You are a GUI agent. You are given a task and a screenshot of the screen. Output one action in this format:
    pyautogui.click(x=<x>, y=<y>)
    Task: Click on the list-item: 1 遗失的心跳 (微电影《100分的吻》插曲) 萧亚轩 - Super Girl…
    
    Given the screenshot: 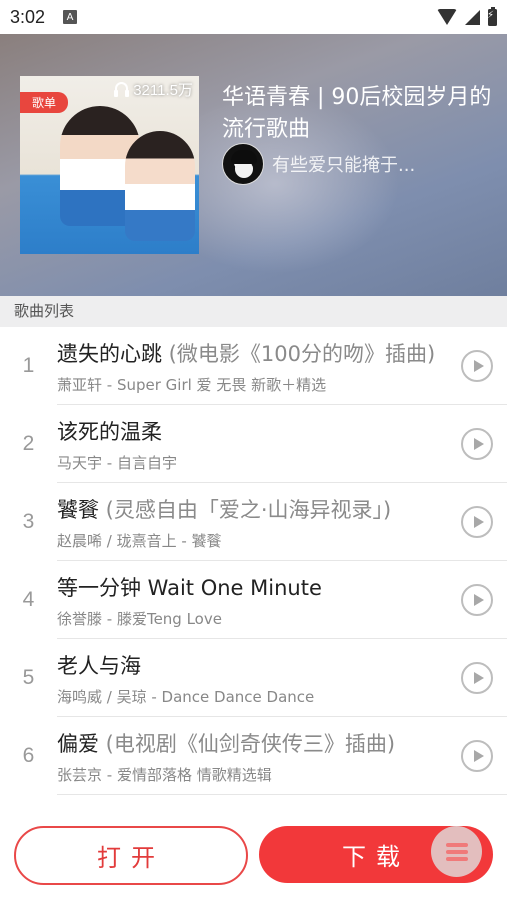 What is the action you would take?
    pyautogui.click(x=253, y=366)
    